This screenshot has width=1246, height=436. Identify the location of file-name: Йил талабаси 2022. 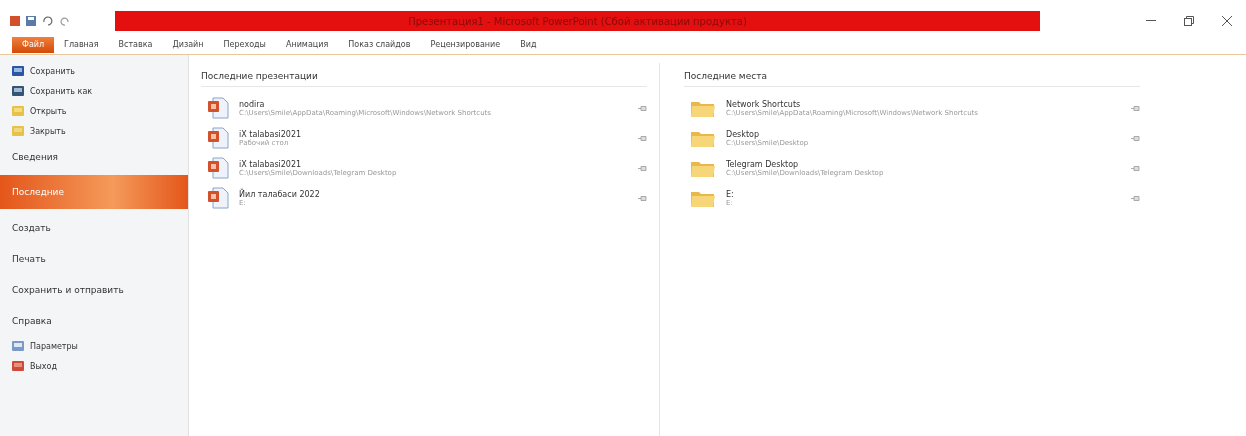
(433, 194).